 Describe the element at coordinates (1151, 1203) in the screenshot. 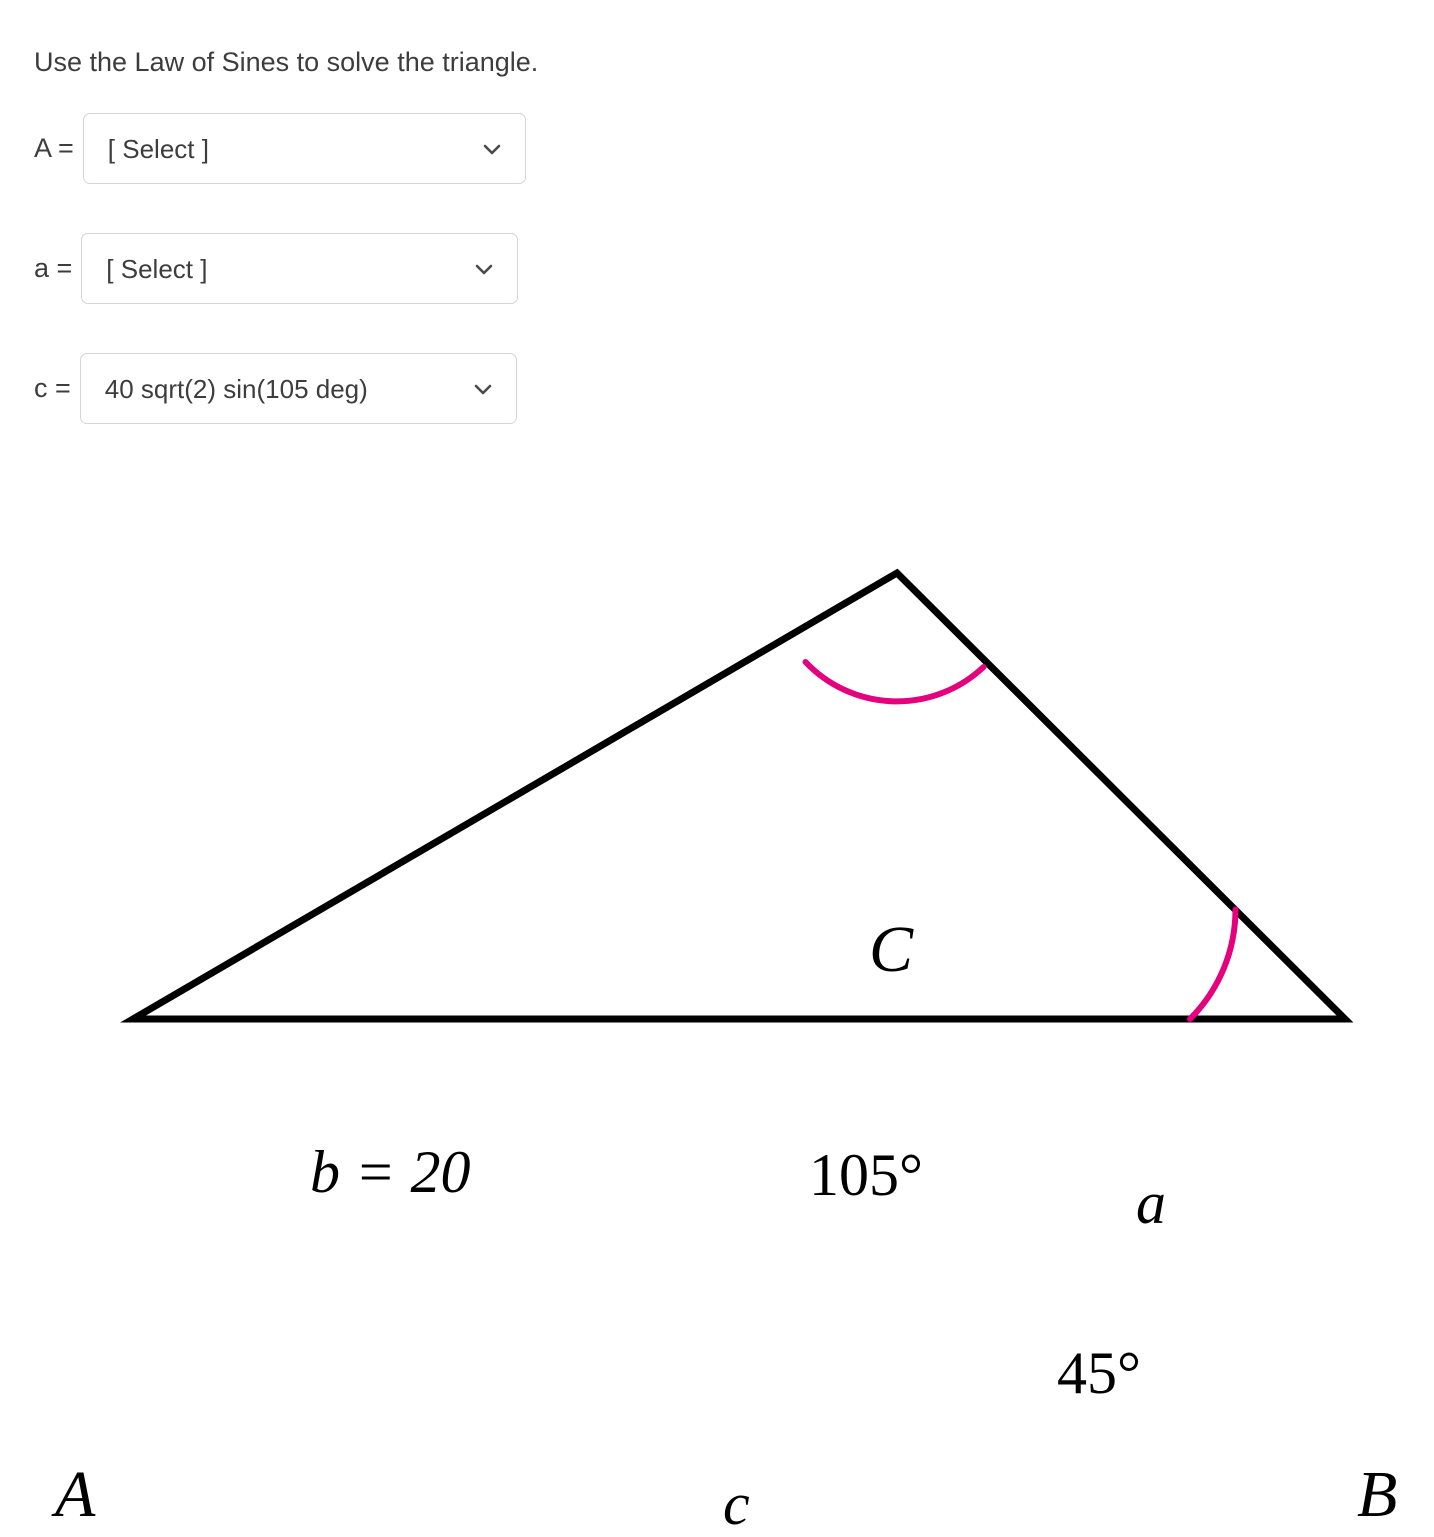

I see `side-label-a: a` at that location.